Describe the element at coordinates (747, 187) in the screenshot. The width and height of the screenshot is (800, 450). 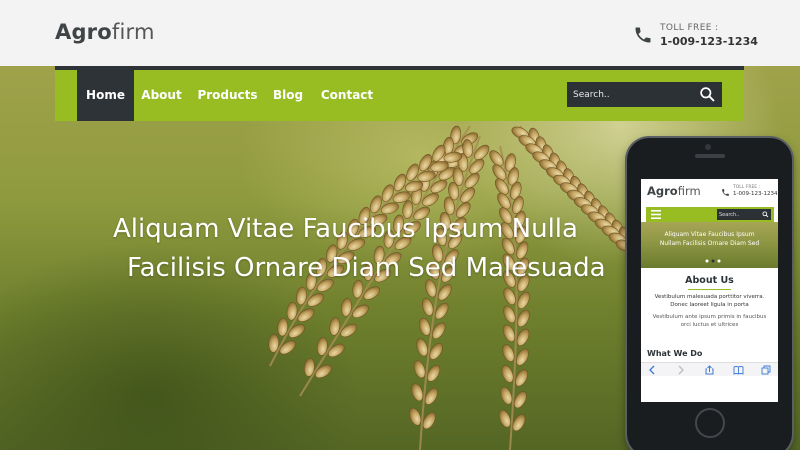
I see `mobile-toll-label: TOLL FREE :` at that location.